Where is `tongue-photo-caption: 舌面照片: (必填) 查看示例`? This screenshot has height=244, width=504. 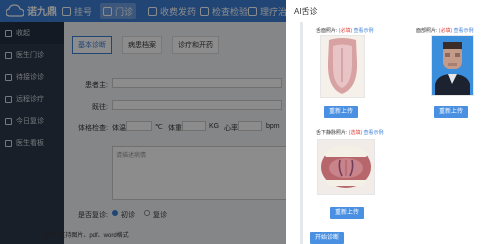
tongue-photo-caption: 舌面照片: (必填) 查看示例 is located at coordinates (345, 30).